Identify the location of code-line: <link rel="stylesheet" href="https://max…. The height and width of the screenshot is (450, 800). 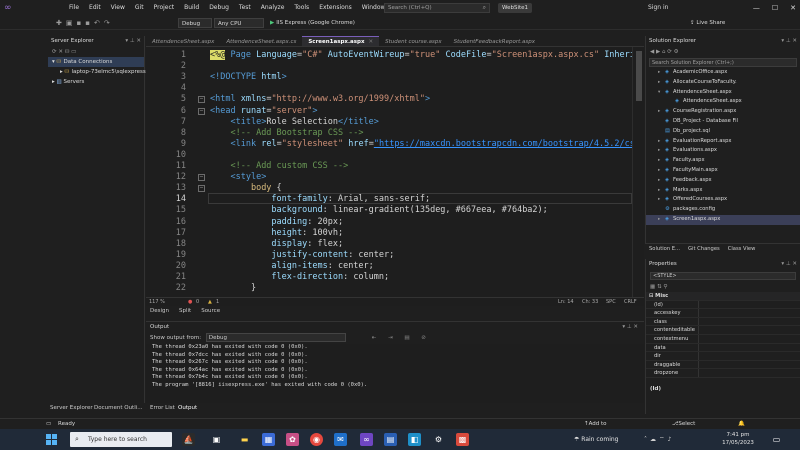
(422, 144).